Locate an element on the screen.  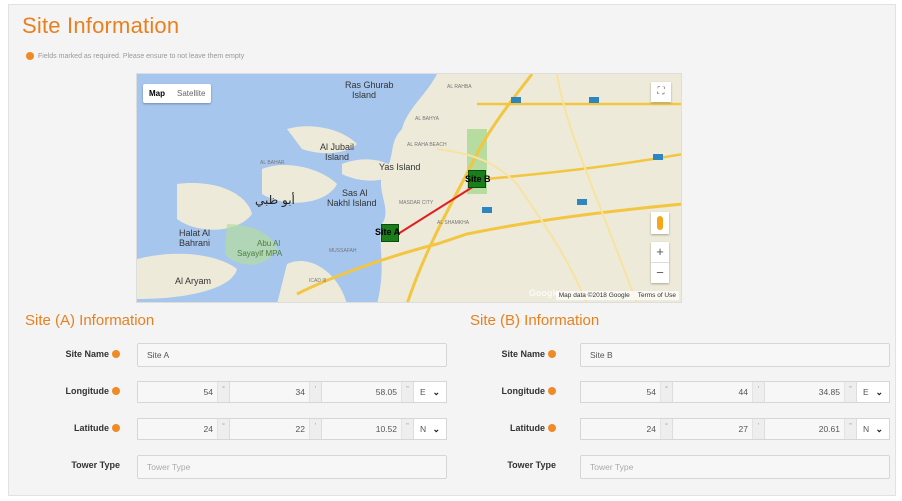
site-a-lat-seconds-input: 10.52 is located at coordinates (362, 429).